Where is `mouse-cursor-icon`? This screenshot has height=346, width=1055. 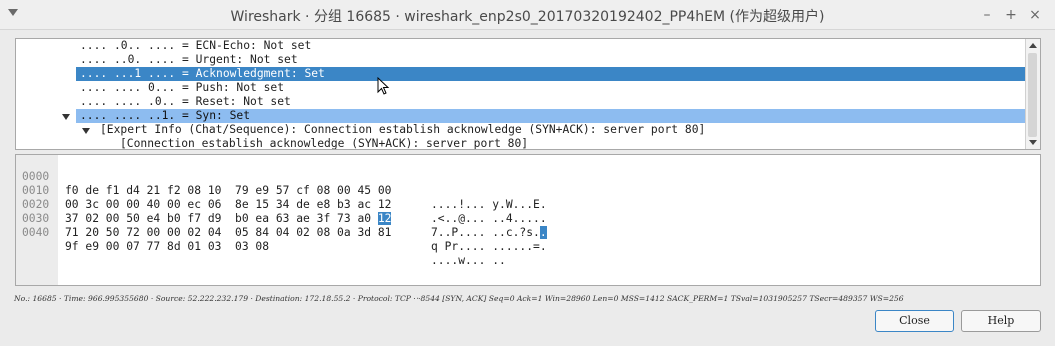
mouse-cursor-icon is located at coordinates (383, 86).